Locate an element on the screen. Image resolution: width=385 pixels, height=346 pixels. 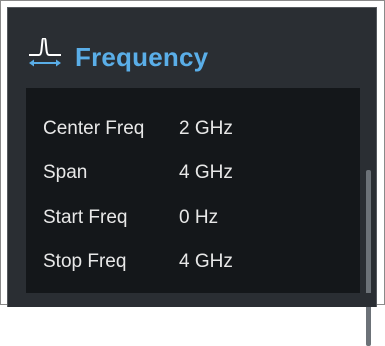
parameter-row-center-freq: Center Freq 2 GHz is located at coordinates (186, 129).